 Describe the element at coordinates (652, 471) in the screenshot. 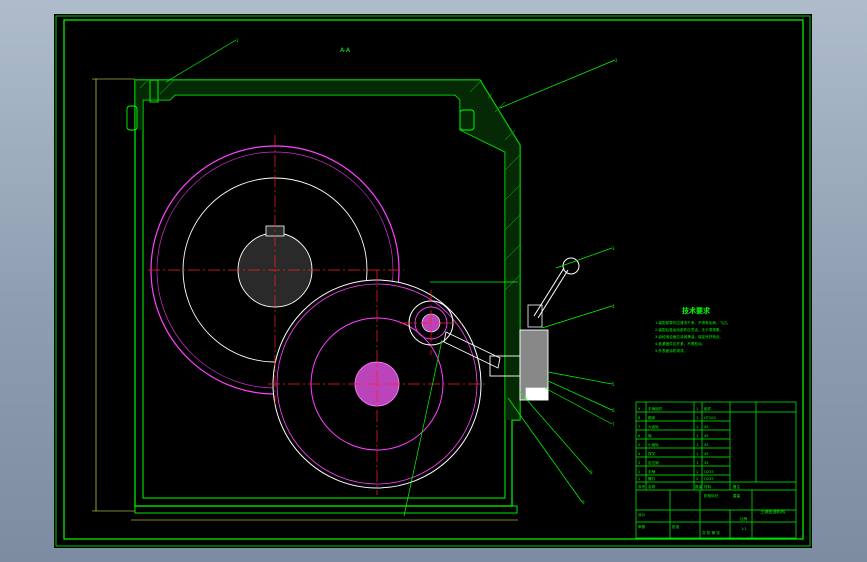

I see `part-row-name: 手柄` at that location.